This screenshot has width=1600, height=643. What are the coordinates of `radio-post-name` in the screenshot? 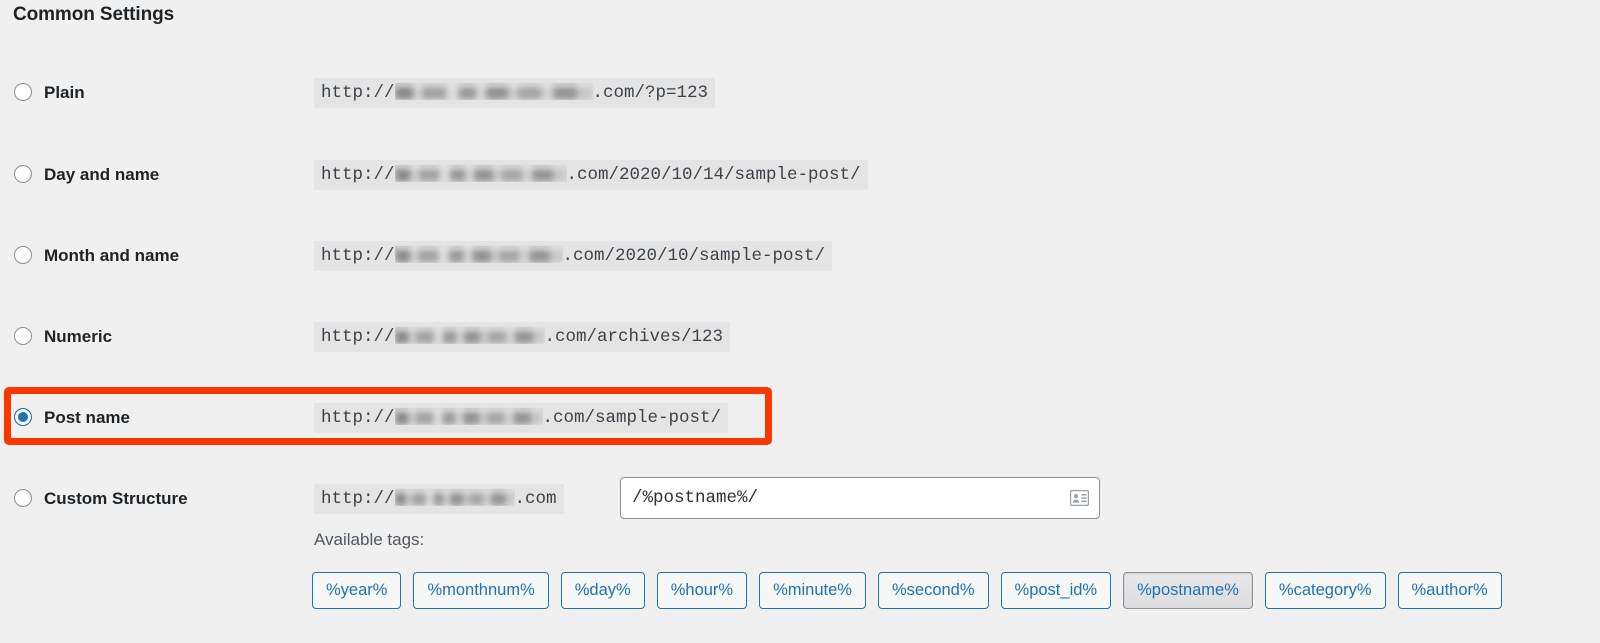 It's located at (24, 418).